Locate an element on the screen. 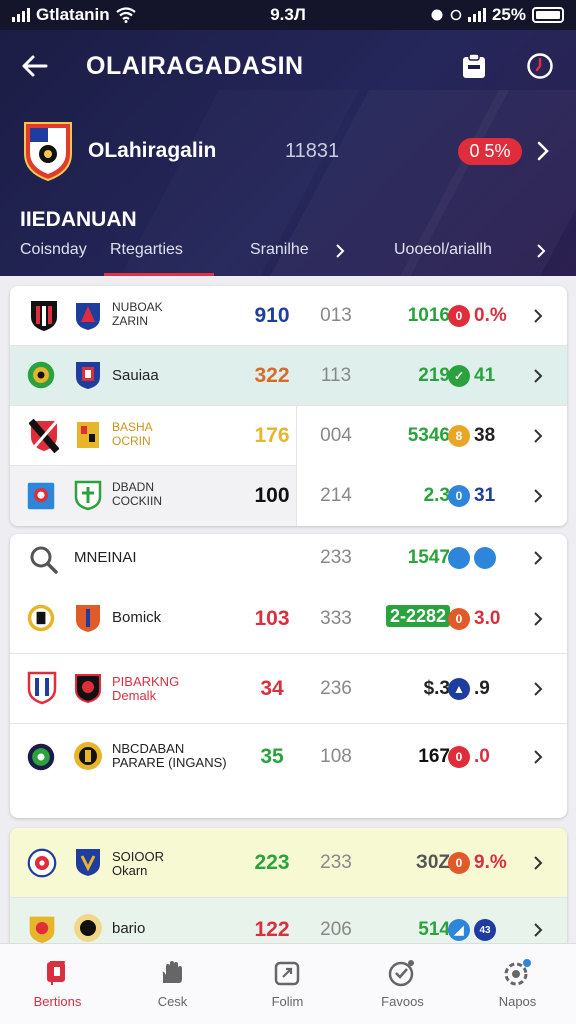 The height and width of the screenshot is (1024, 576). status-bar: Gtlatanin 9.3Л 25% is located at coordinates (288, 15).